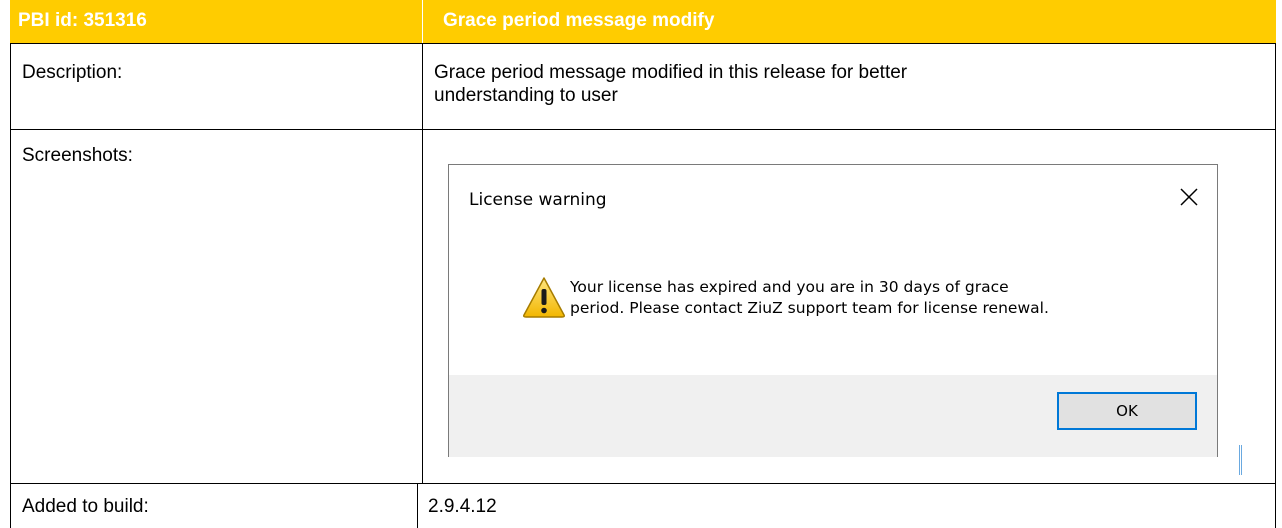  Describe the element at coordinates (579, 20) in the screenshot. I see `pbi-title: Grace period message modify` at that location.